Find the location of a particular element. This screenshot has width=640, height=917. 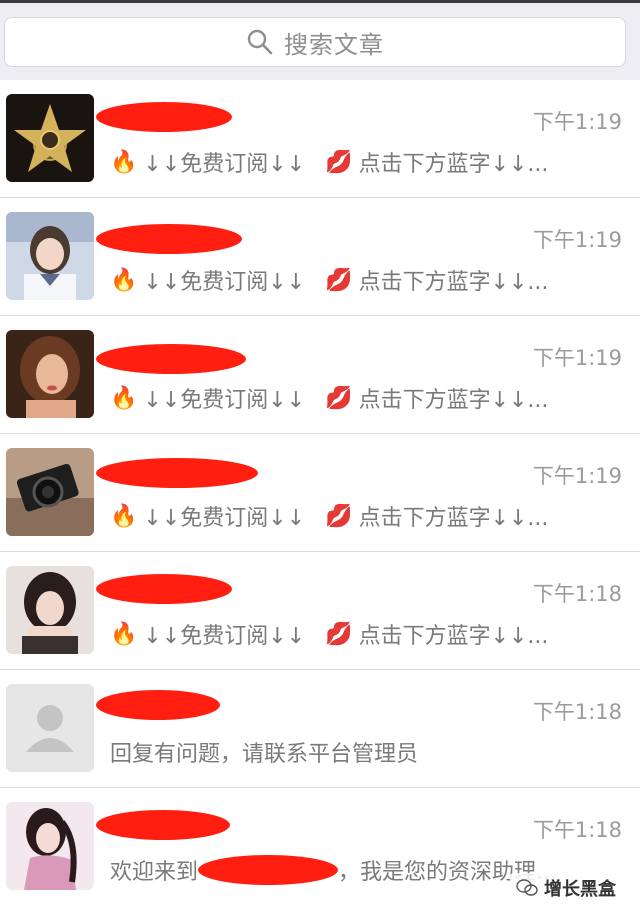

message-preview: 回复有问题，请联系平台管理员 is located at coordinates (355, 752).